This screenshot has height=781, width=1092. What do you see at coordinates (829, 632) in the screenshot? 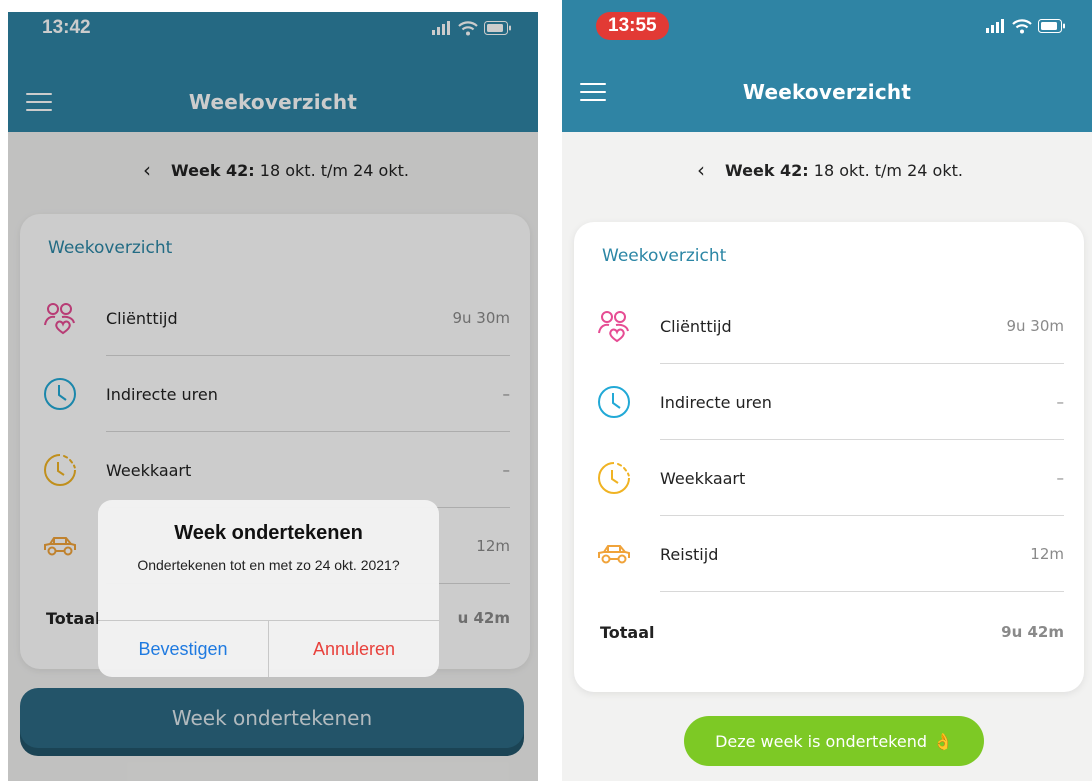
I see `row-total: Totaal 9u 42m` at bounding box center [829, 632].